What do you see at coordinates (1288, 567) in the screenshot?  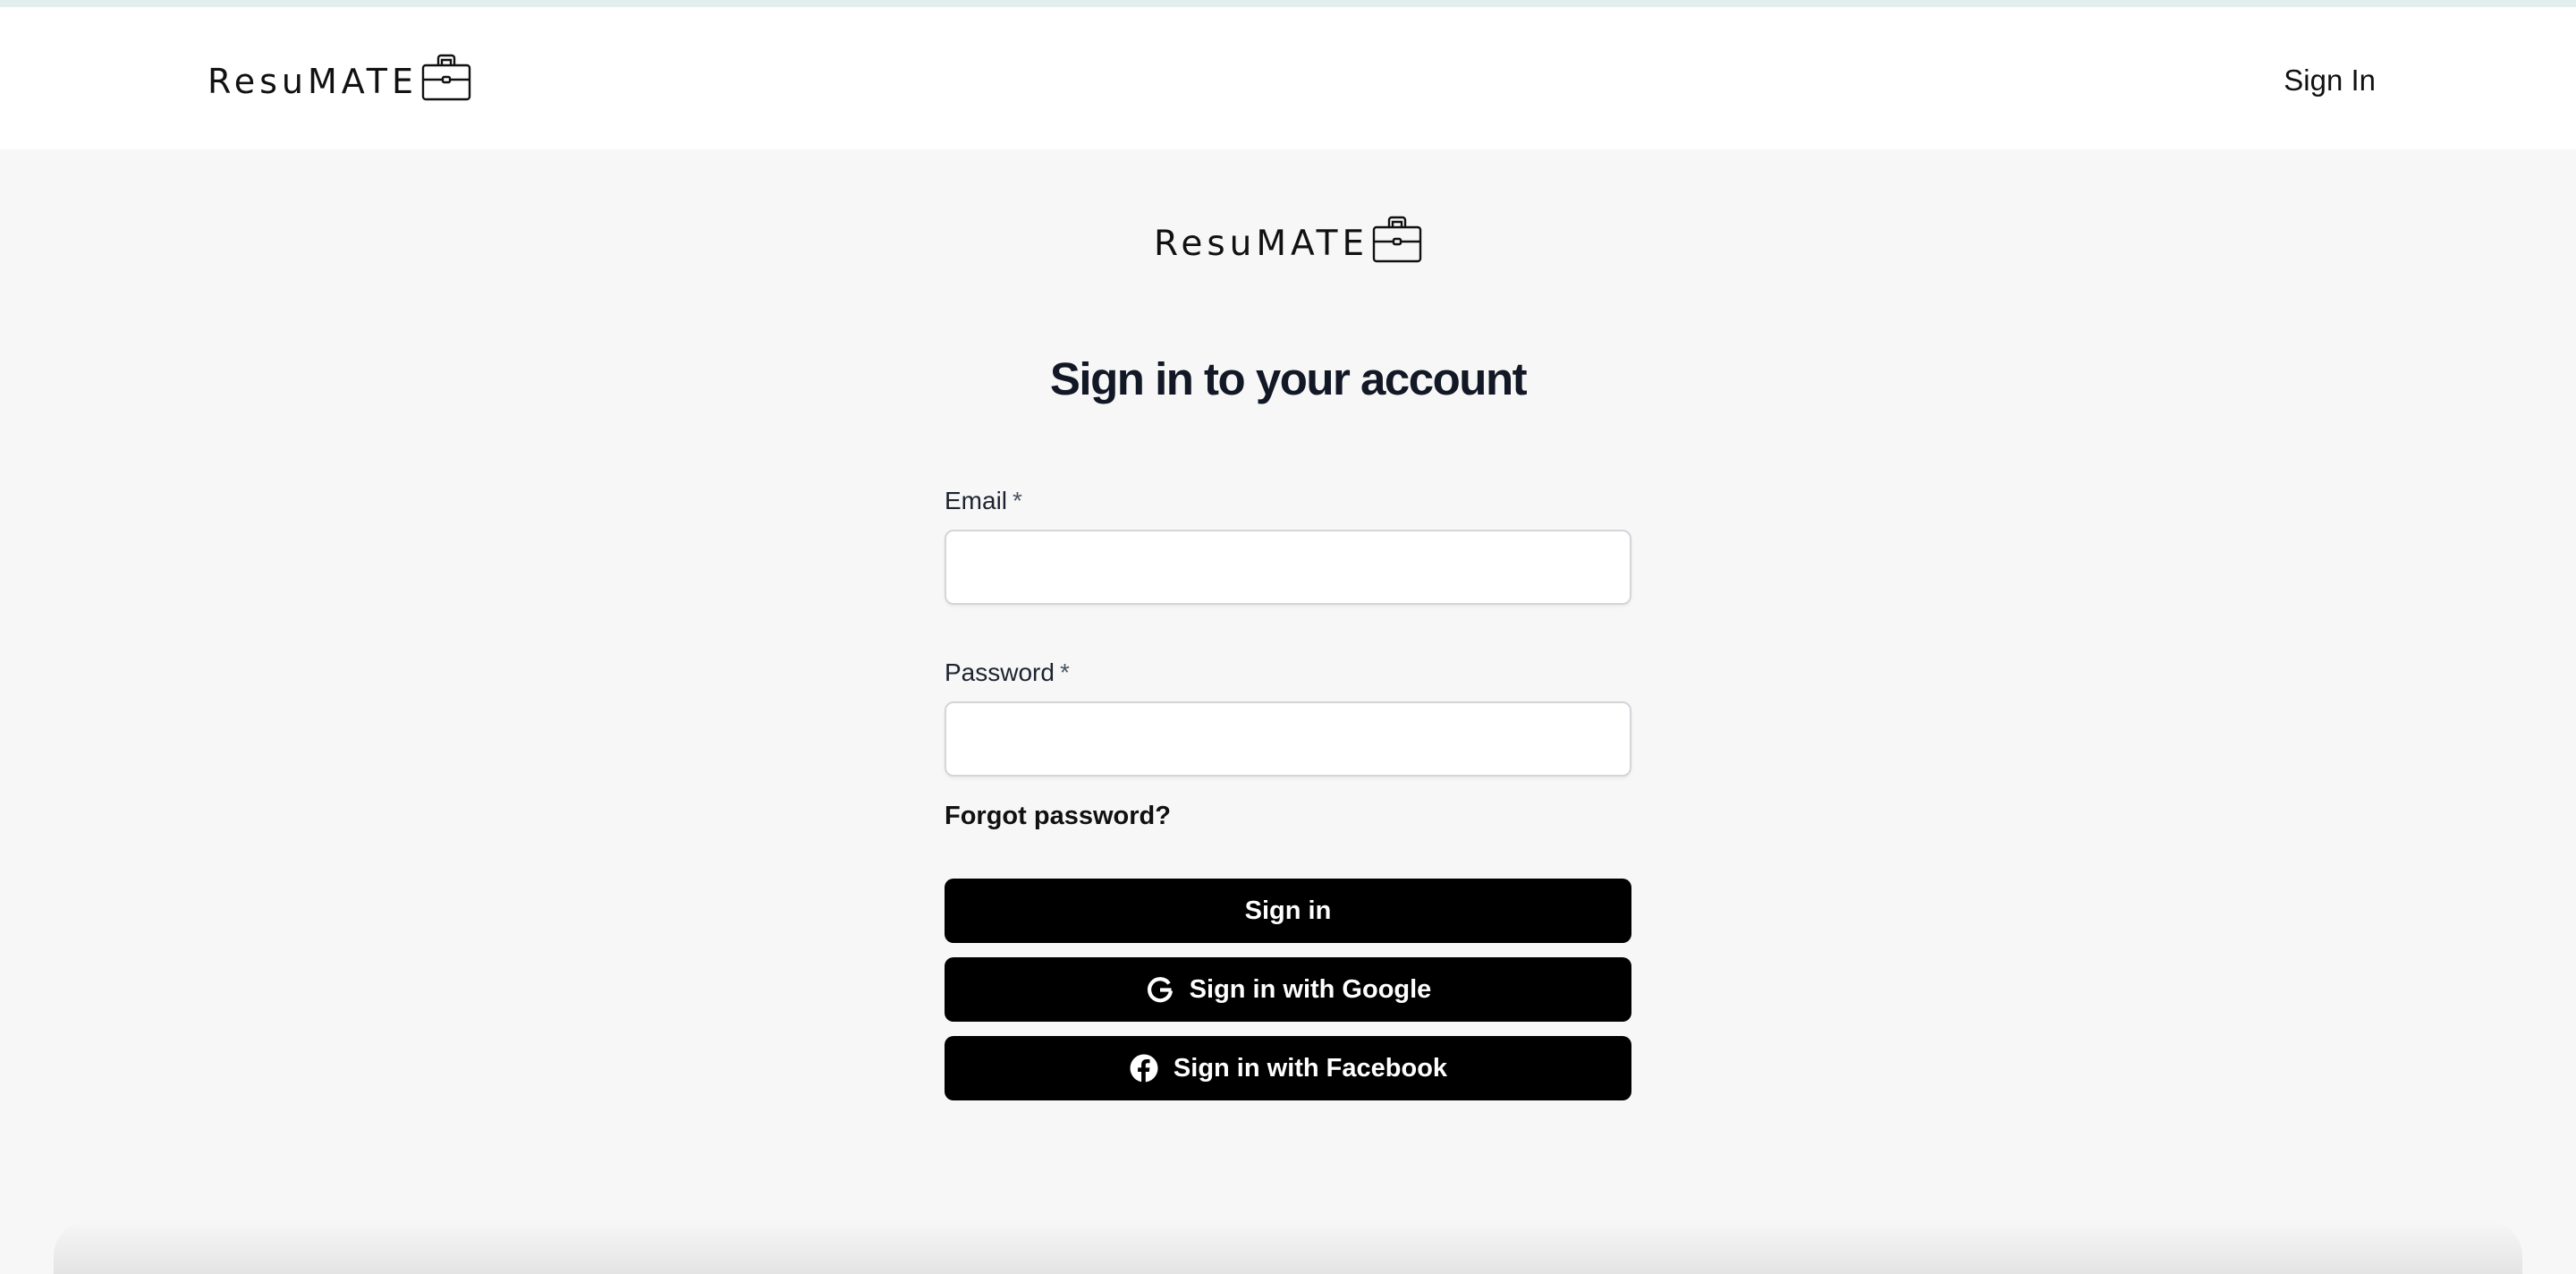 I see `email-field` at bounding box center [1288, 567].